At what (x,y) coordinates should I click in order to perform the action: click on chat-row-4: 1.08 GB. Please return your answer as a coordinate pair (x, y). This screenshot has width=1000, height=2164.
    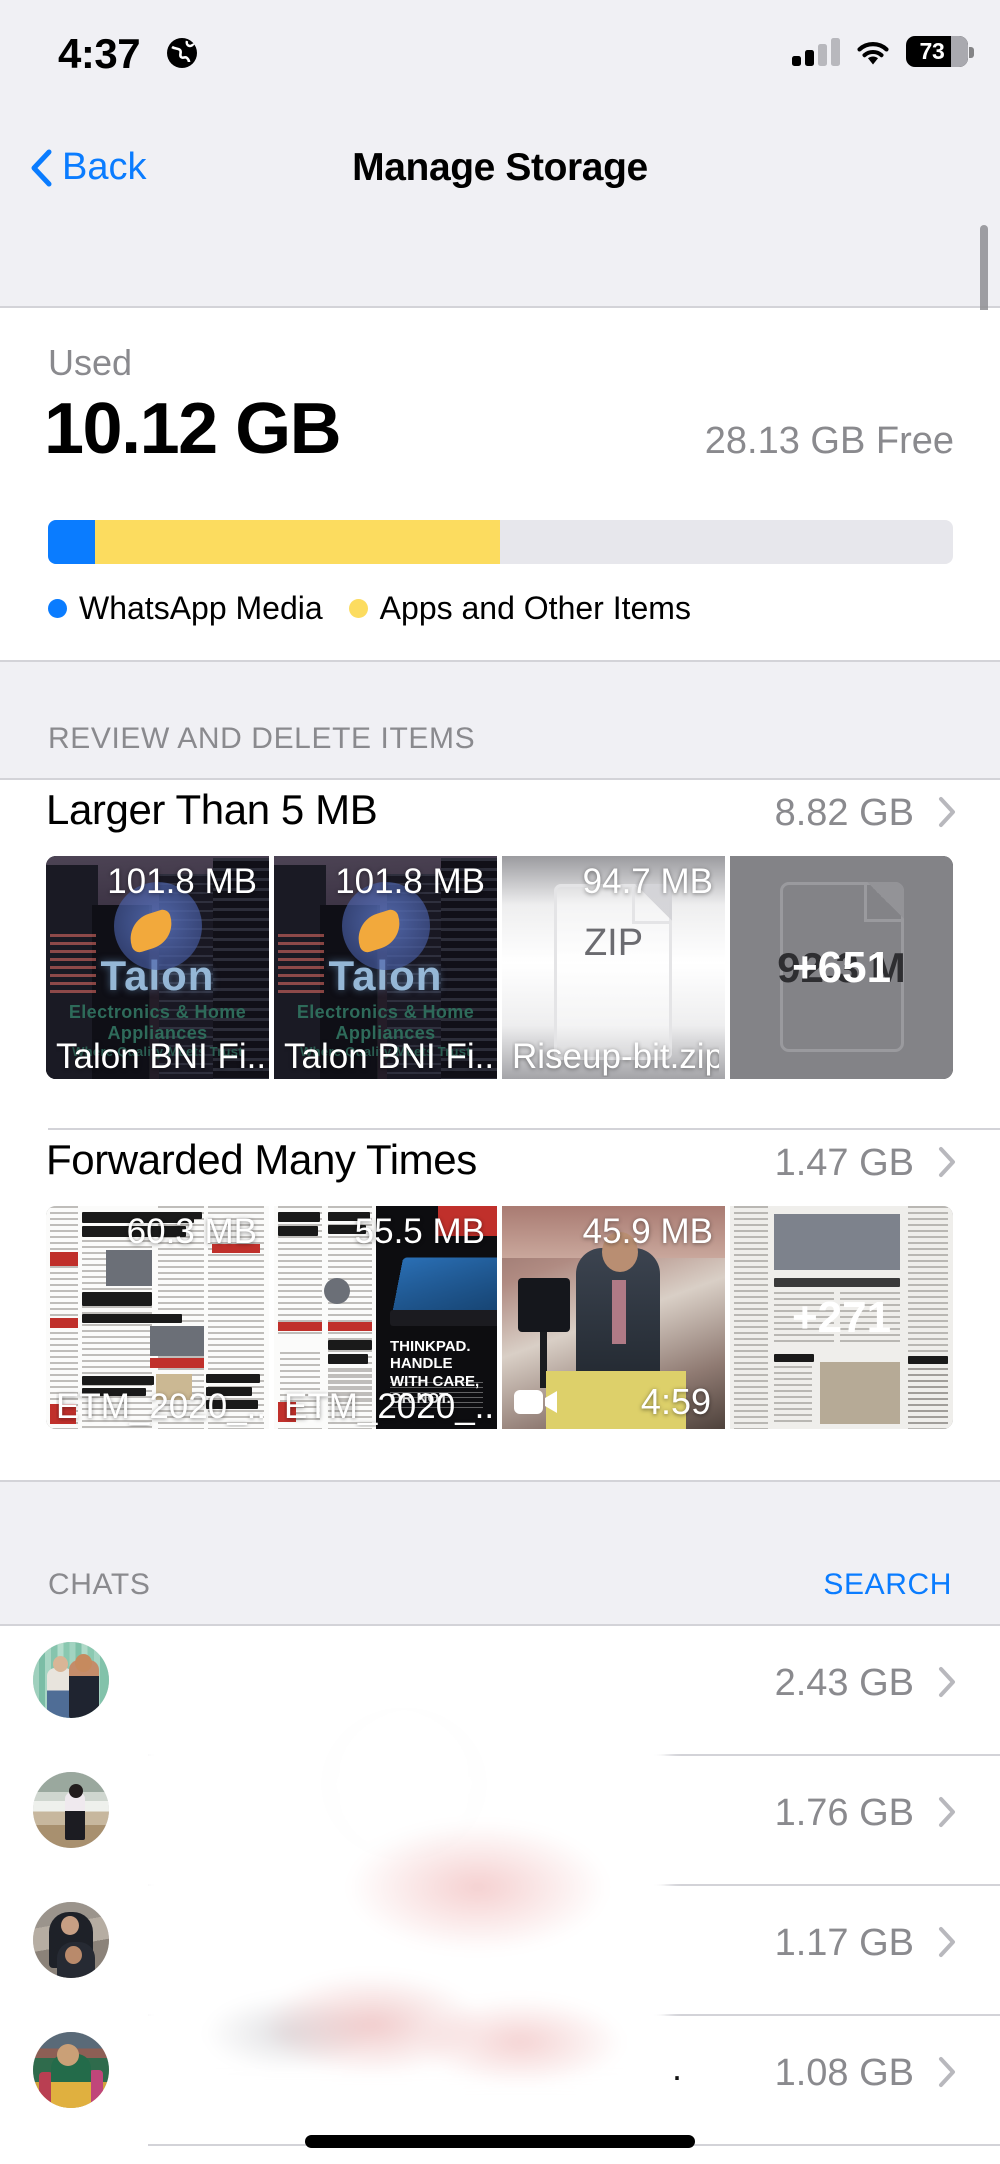
    Looking at the image, I should click on (500, 2081).